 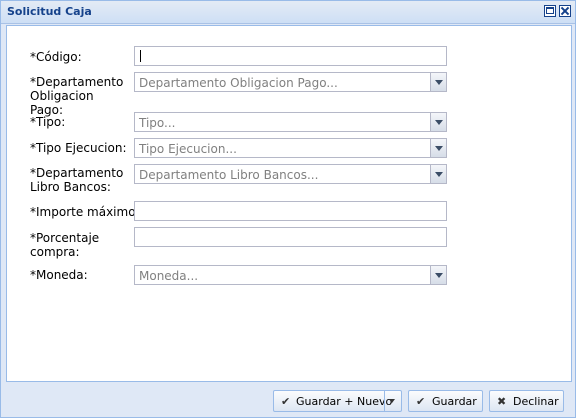 What do you see at coordinates (454, 401) in the screenshot?
I see `guardar-label: Guardar` at bounding box center [454, 401].